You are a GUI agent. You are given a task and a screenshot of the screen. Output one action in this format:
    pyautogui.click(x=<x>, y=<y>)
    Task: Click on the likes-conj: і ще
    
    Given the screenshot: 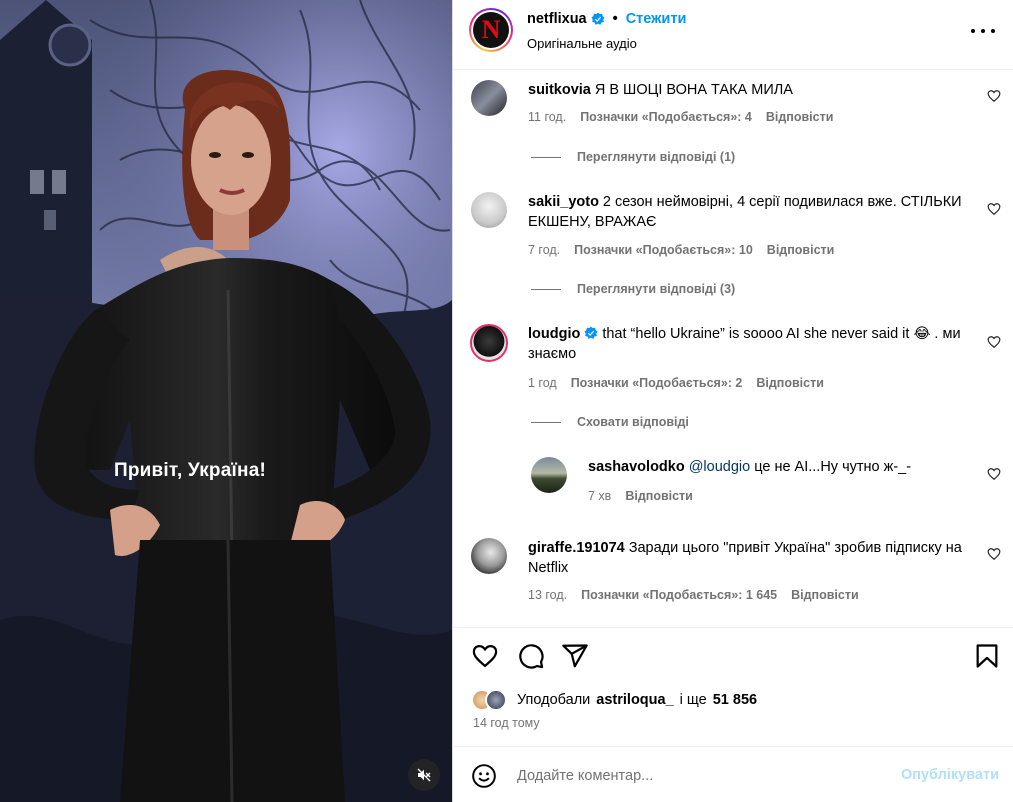 What is the action you would take?
    pyautogui.click(x=693, y=700)
    